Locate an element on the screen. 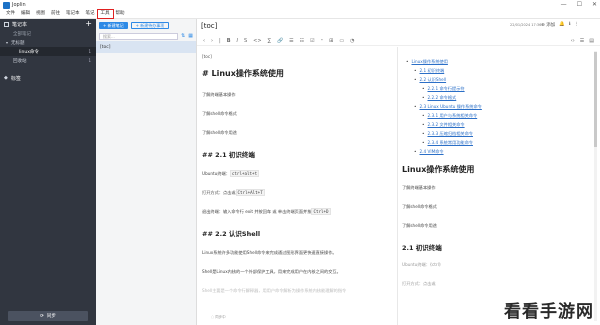  add-notebook-icon: + is located at coordinates (88, 24).